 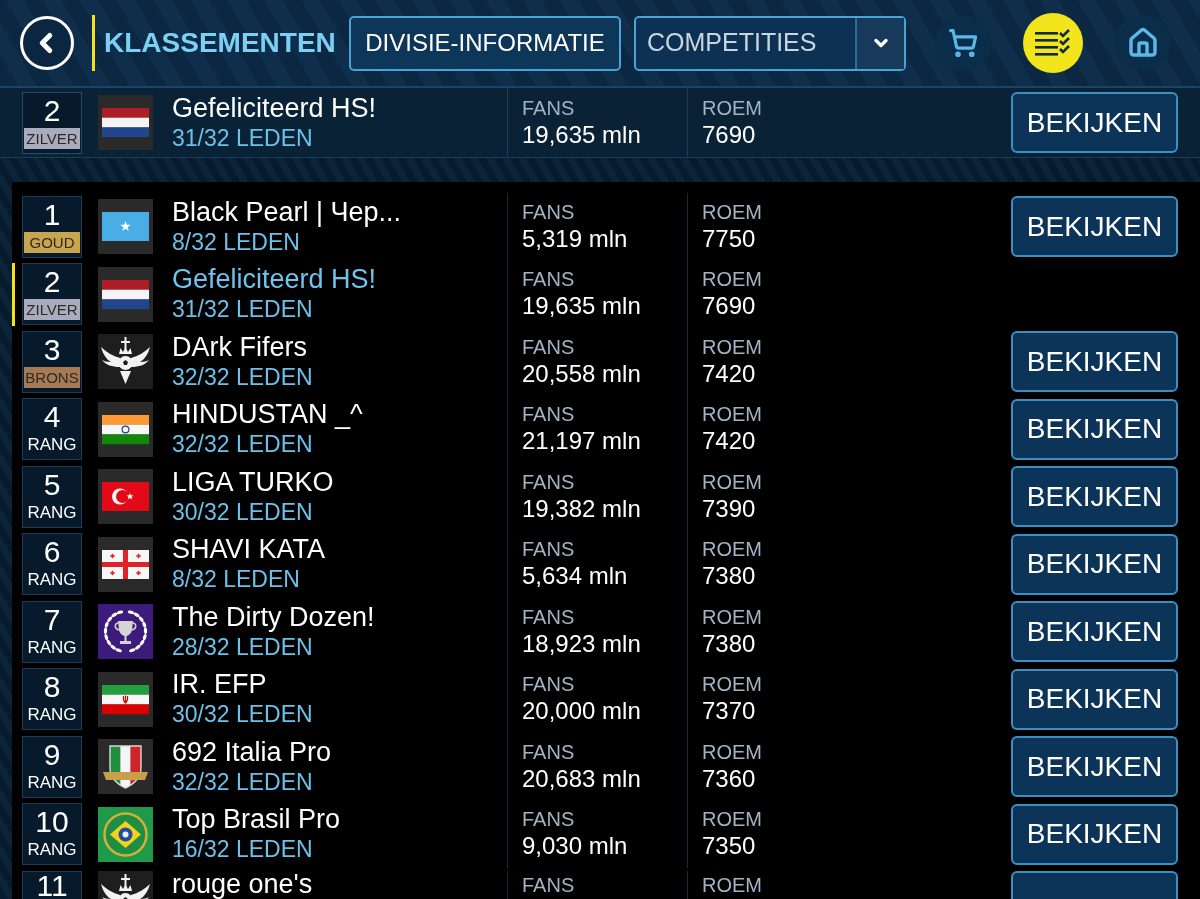 I want to click on club-name: 692 Italia Pro, so click(x=252, y=751).